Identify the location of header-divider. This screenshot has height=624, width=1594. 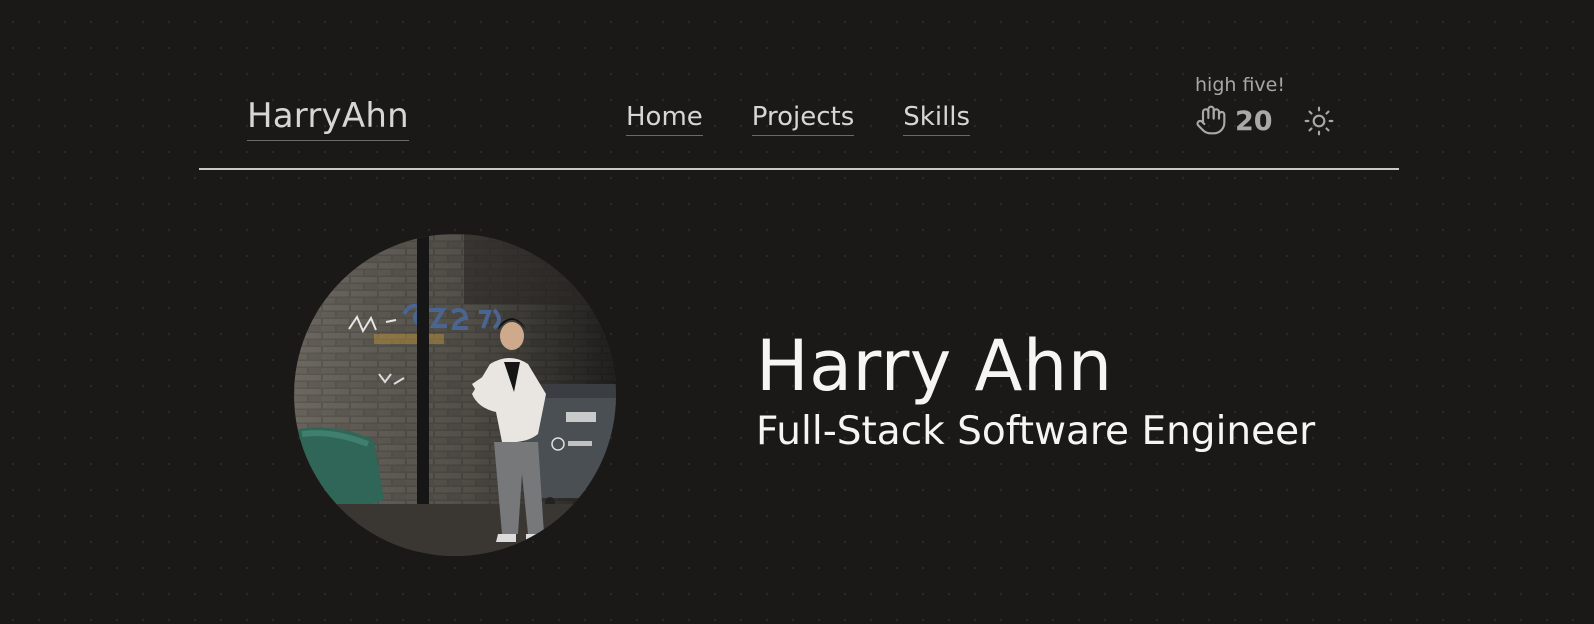
(799, 169).